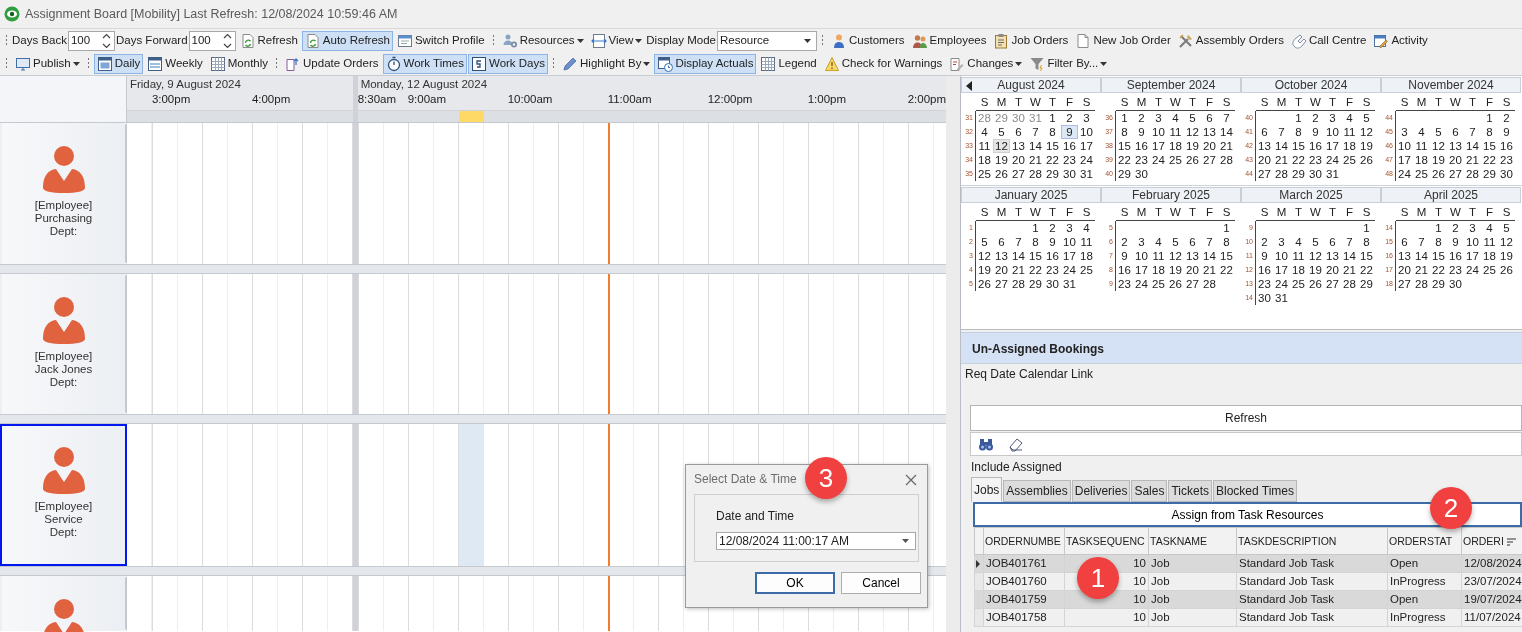  What do you see at coordinates (508, 63) in the screenshot?
I see `toolbar-button: Work Days` at bounding box center [508, 63].